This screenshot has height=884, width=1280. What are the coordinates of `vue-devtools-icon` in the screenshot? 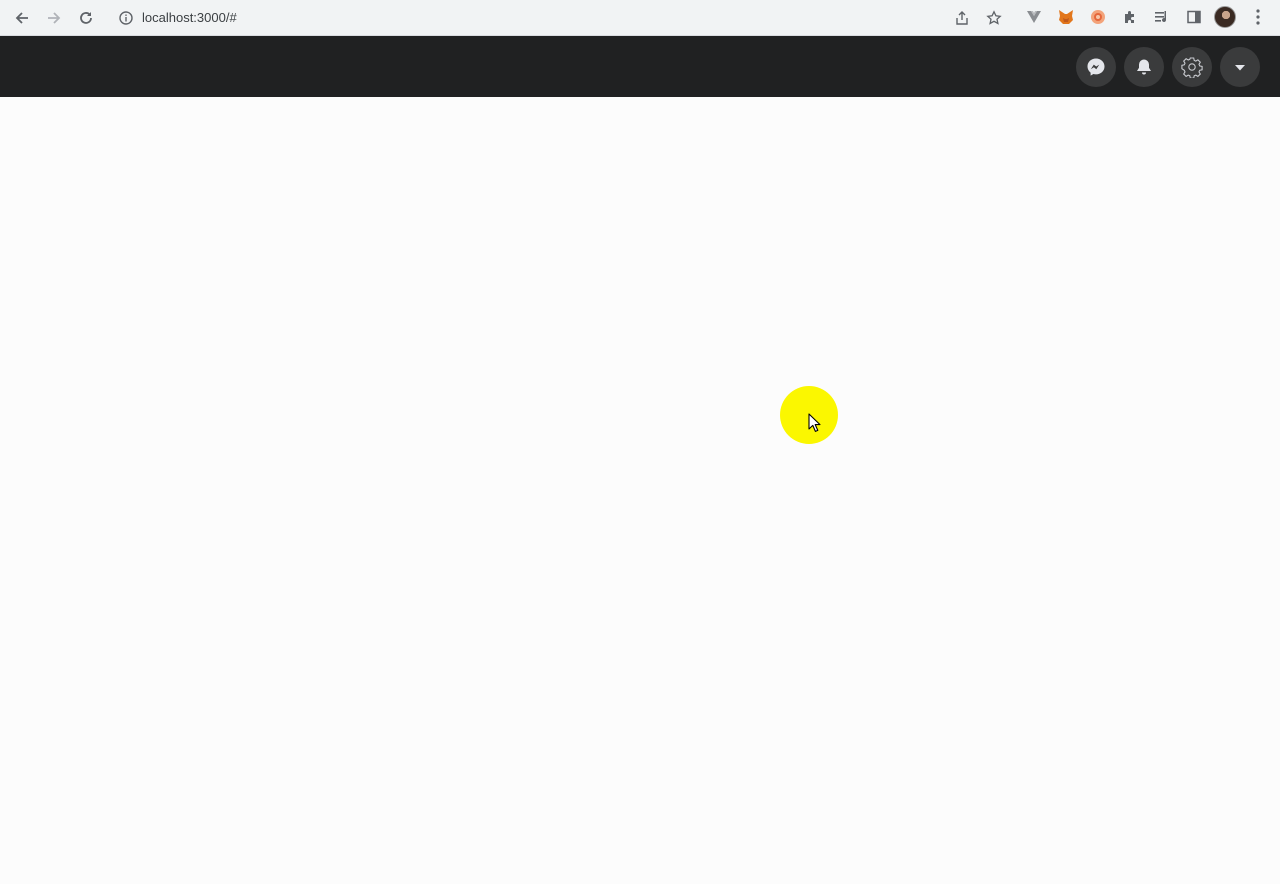 It's located at (1034, 17).